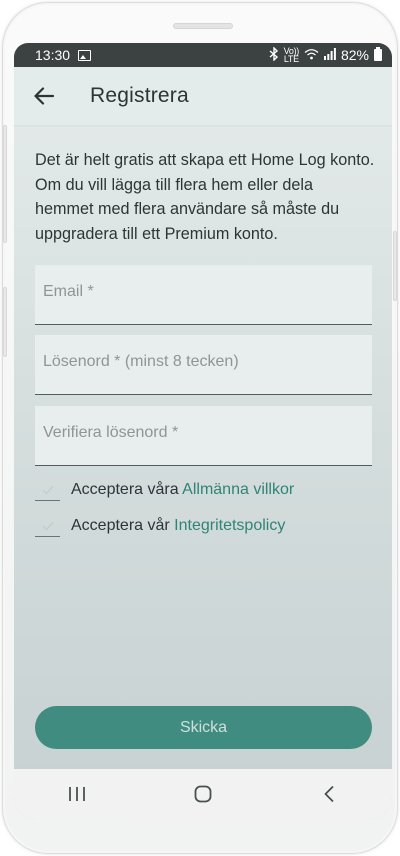  What do you see at coordinates (203, 55) in the screenshot?
I see `status-bar: 13:30 Vo)) LTE 82%` at bounding box center [203, 55].